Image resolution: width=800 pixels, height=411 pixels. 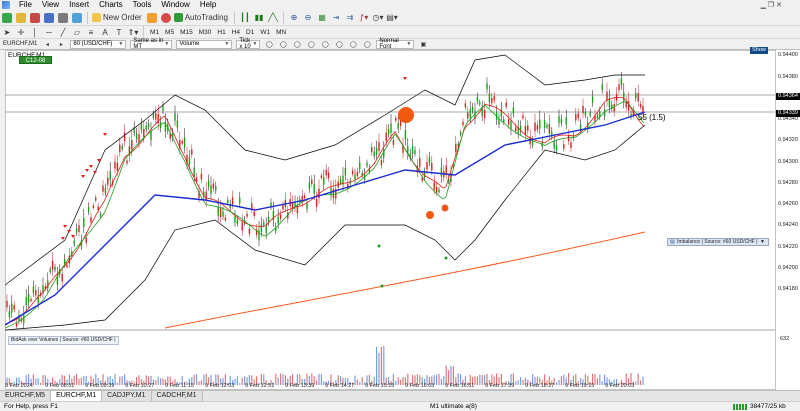 What do you see at coordinates (91, 32) in the screenshot?
I see `fibonacci-button: ≡` at bounding box center [91, 32].